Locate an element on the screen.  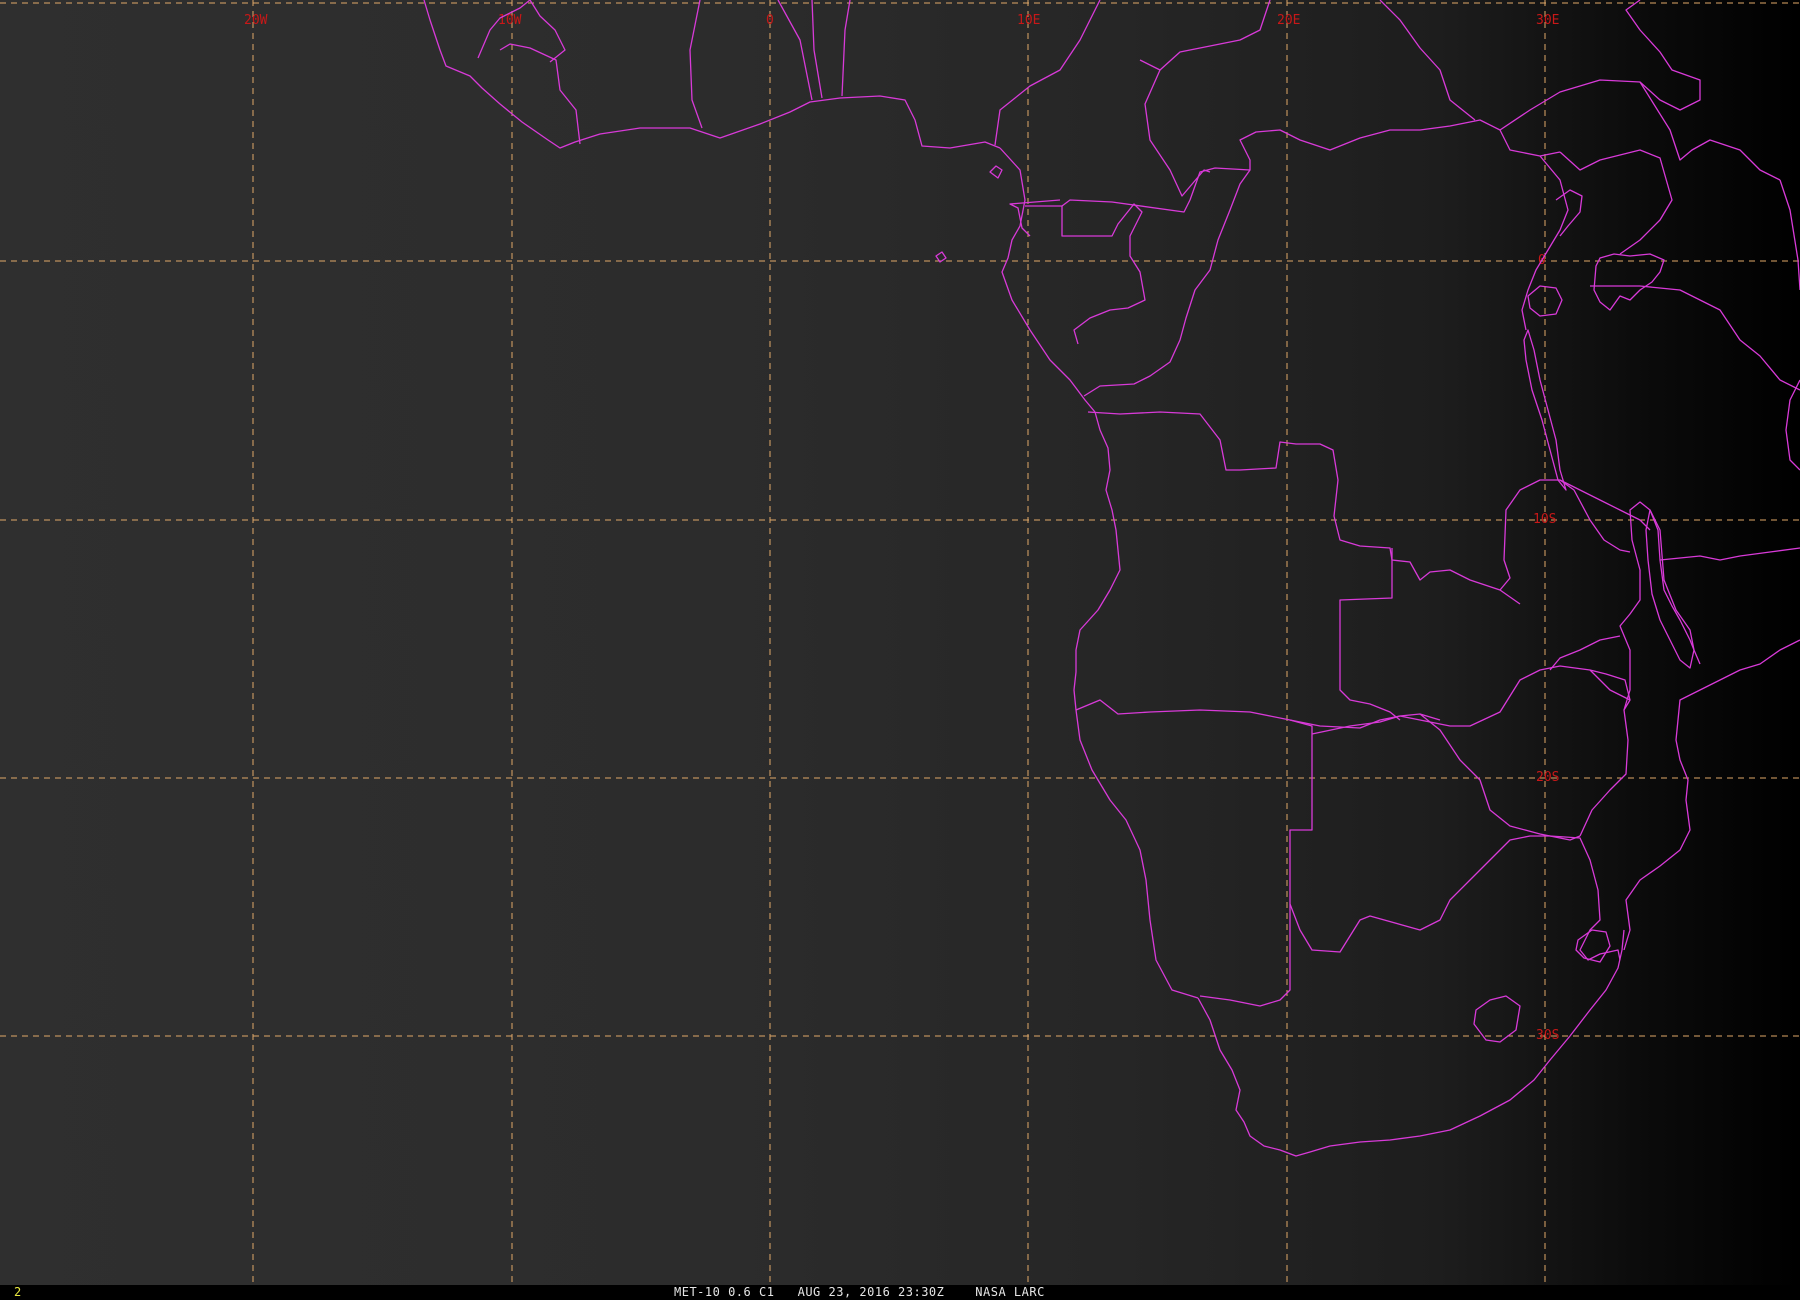
lat-label-20s: 20S is located at coordinates (1547, 777).